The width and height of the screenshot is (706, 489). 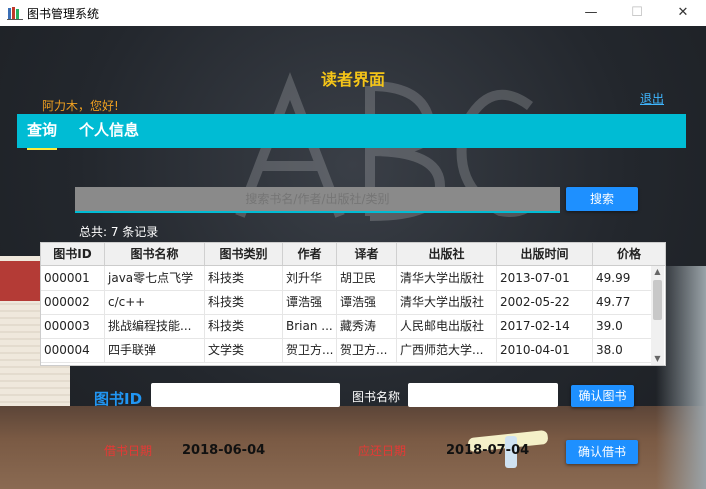 I want to click on search-input, so click(x=317, y=200).